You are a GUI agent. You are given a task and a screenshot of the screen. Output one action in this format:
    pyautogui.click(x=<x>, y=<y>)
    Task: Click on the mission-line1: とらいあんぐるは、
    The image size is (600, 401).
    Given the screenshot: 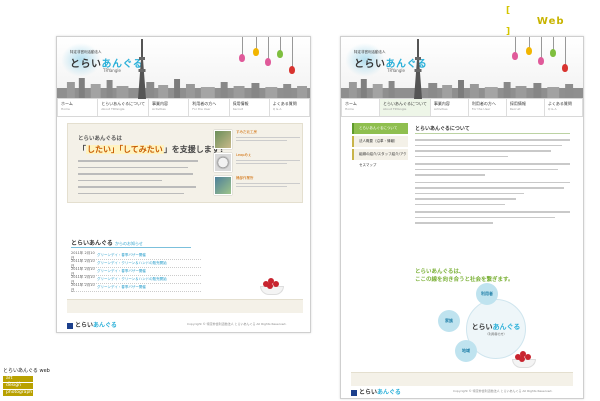 What is the action you would take?
    pyautogui.click(x=440, y=272)
    